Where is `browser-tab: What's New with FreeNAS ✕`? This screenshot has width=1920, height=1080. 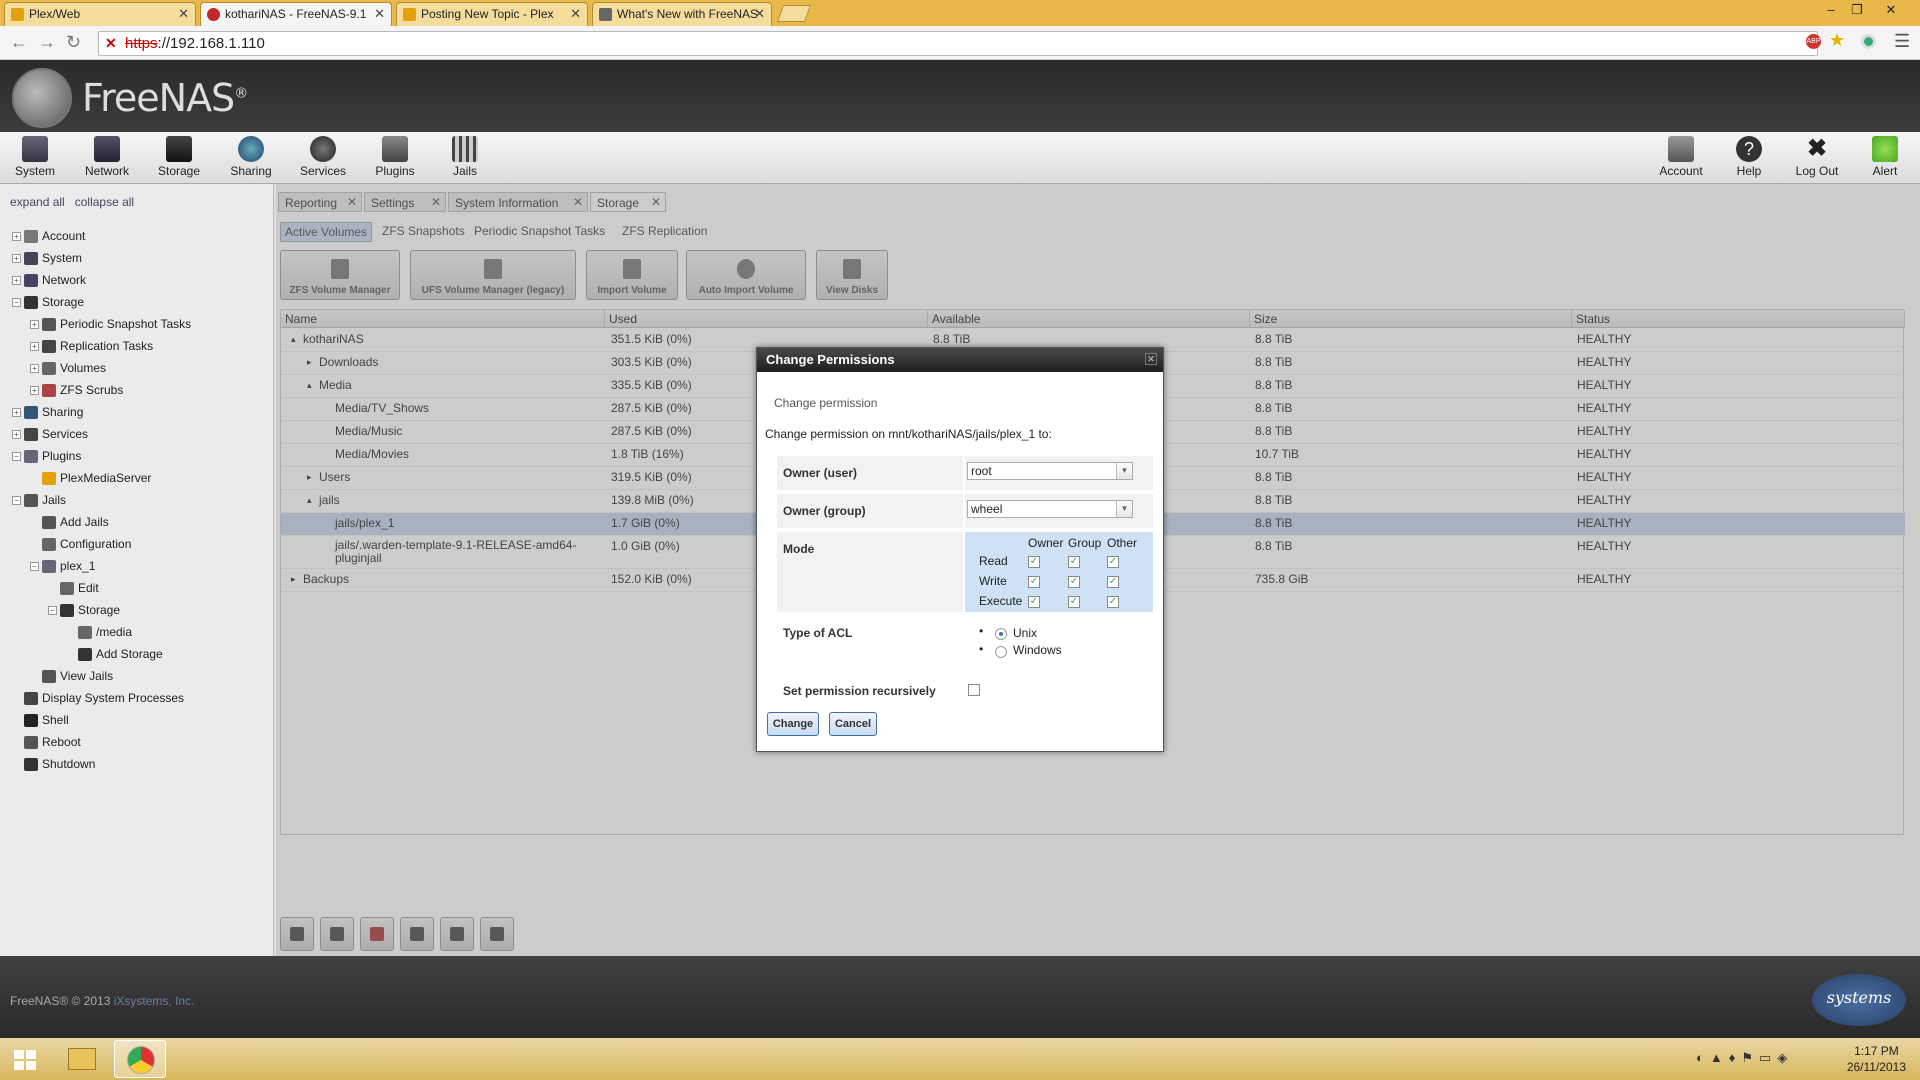
browser-tab: What's New with FreeNAS ✕ is located at coordinates (682, 14).